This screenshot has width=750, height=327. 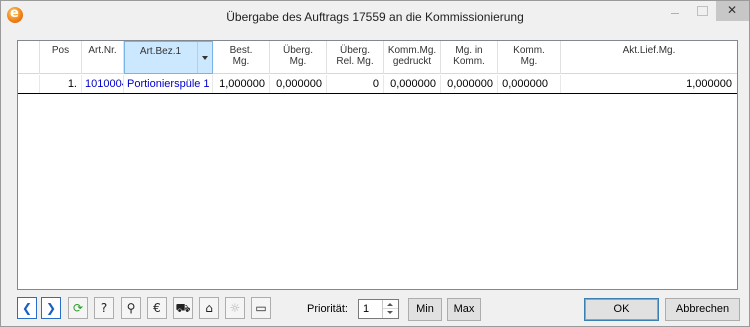 I want to click on cell-mg-in-komm: 0,000000, so click(x=469, y=84).